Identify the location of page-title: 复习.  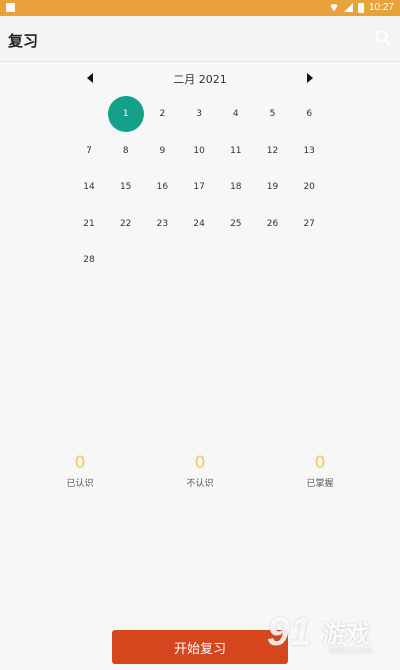
(23, 41).